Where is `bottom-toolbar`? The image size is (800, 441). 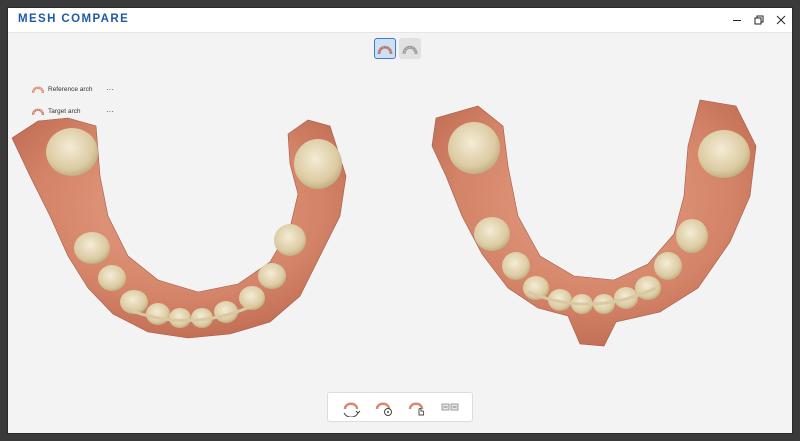 bottom-toolbar is located at coordinates (400, 407).